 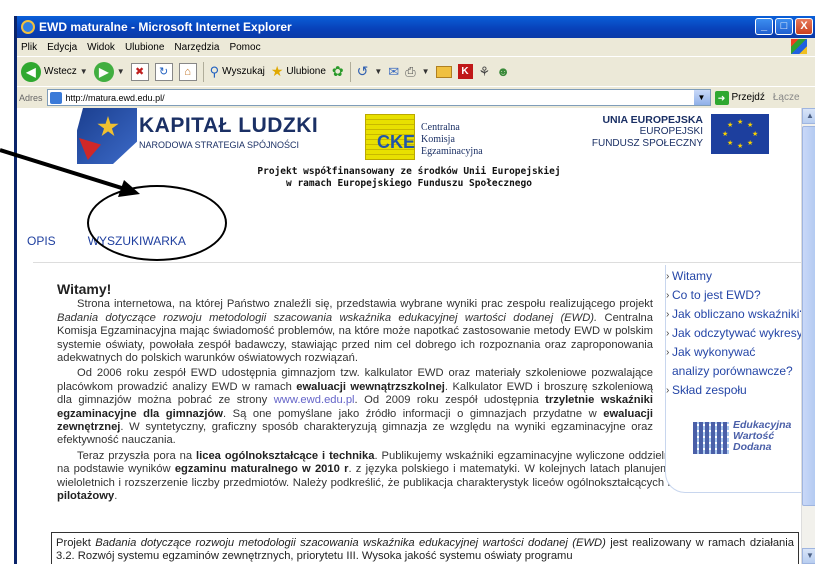 What do you see at coordinates (84, 71) in the screenshot?
I see `back-dropdown-icon: ▼` at bounding box center [84, 71].